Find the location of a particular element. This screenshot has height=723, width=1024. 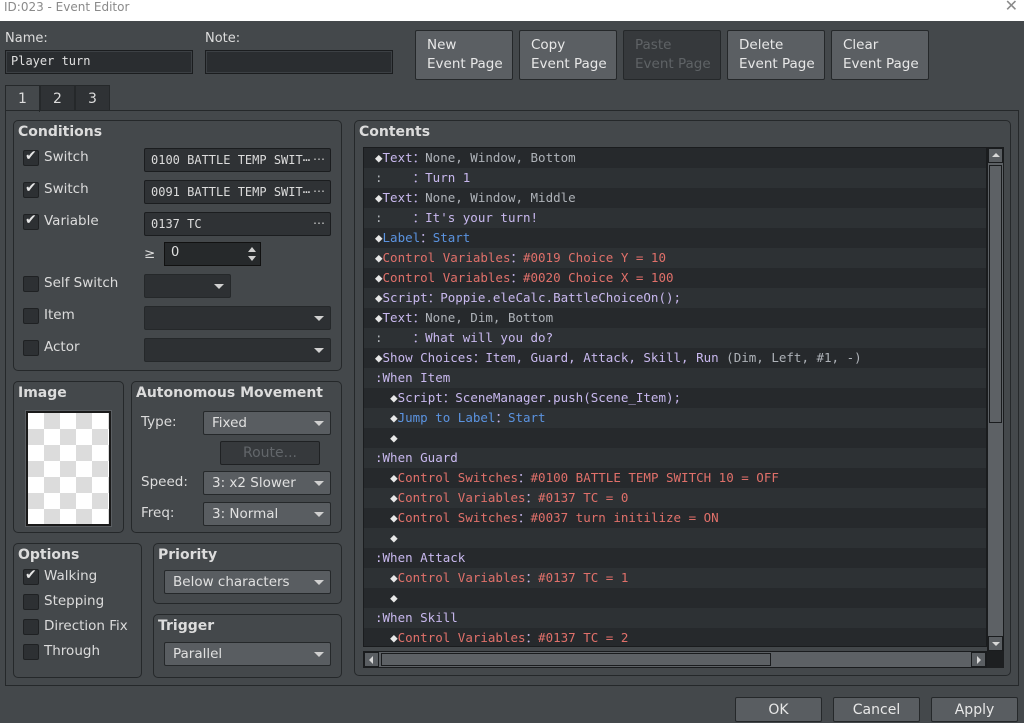

command-args: None, Window, Bottom is located at coordinates (500, 157).